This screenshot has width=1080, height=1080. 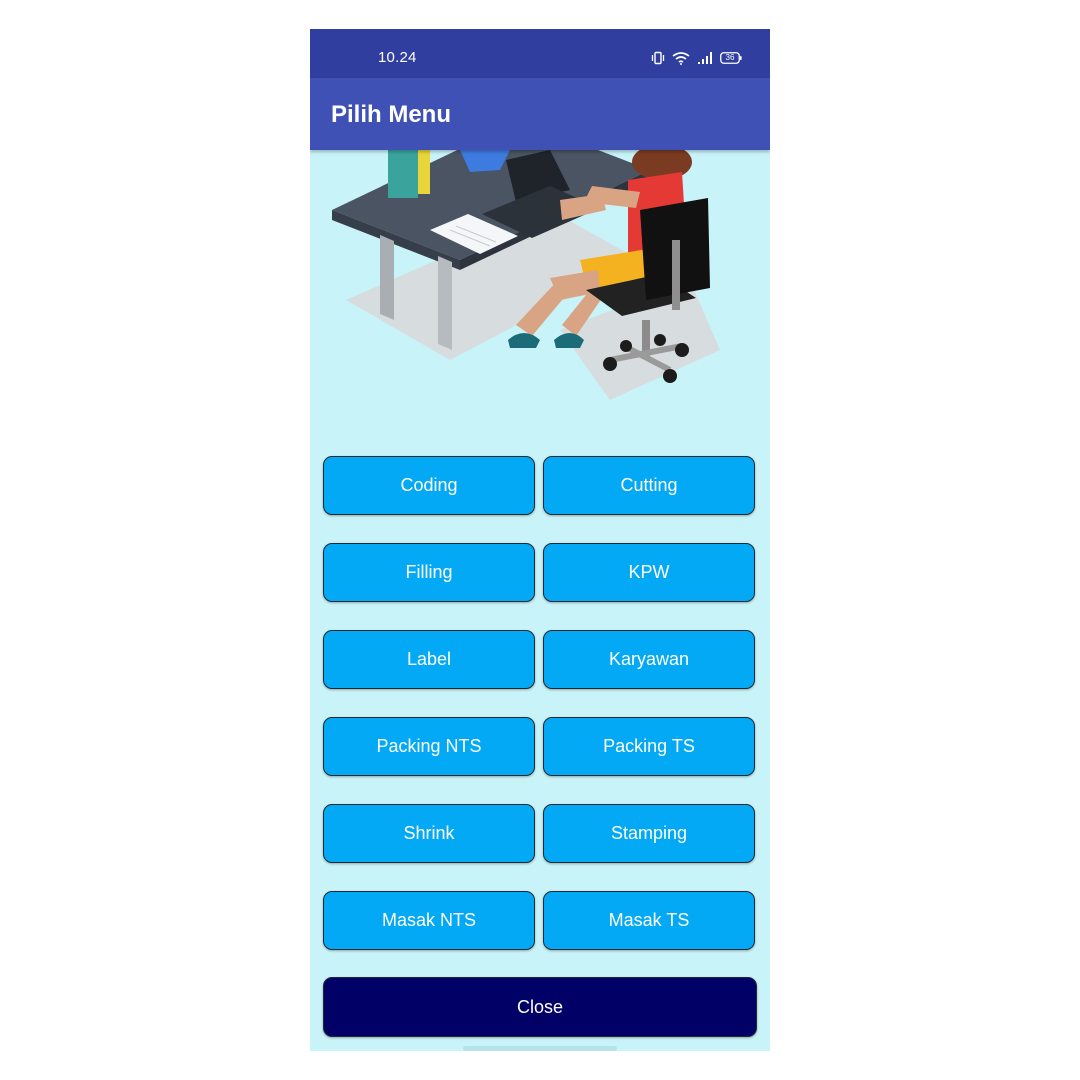 I want to click on status-time: 10.24, so click(x=397, y=57).